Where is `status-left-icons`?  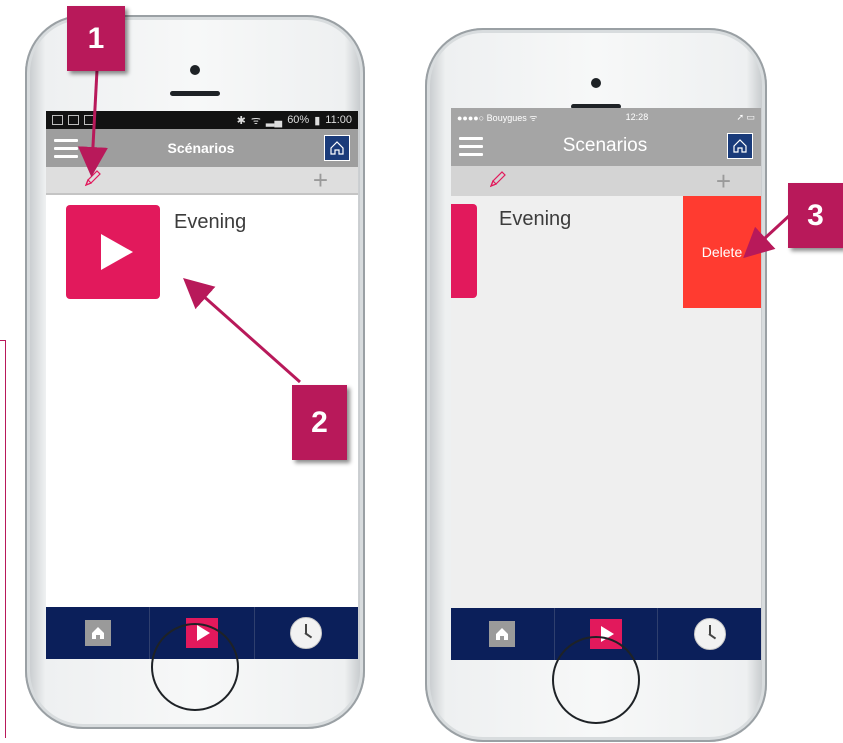 status-left-icons is located at coordinates (73, 120).